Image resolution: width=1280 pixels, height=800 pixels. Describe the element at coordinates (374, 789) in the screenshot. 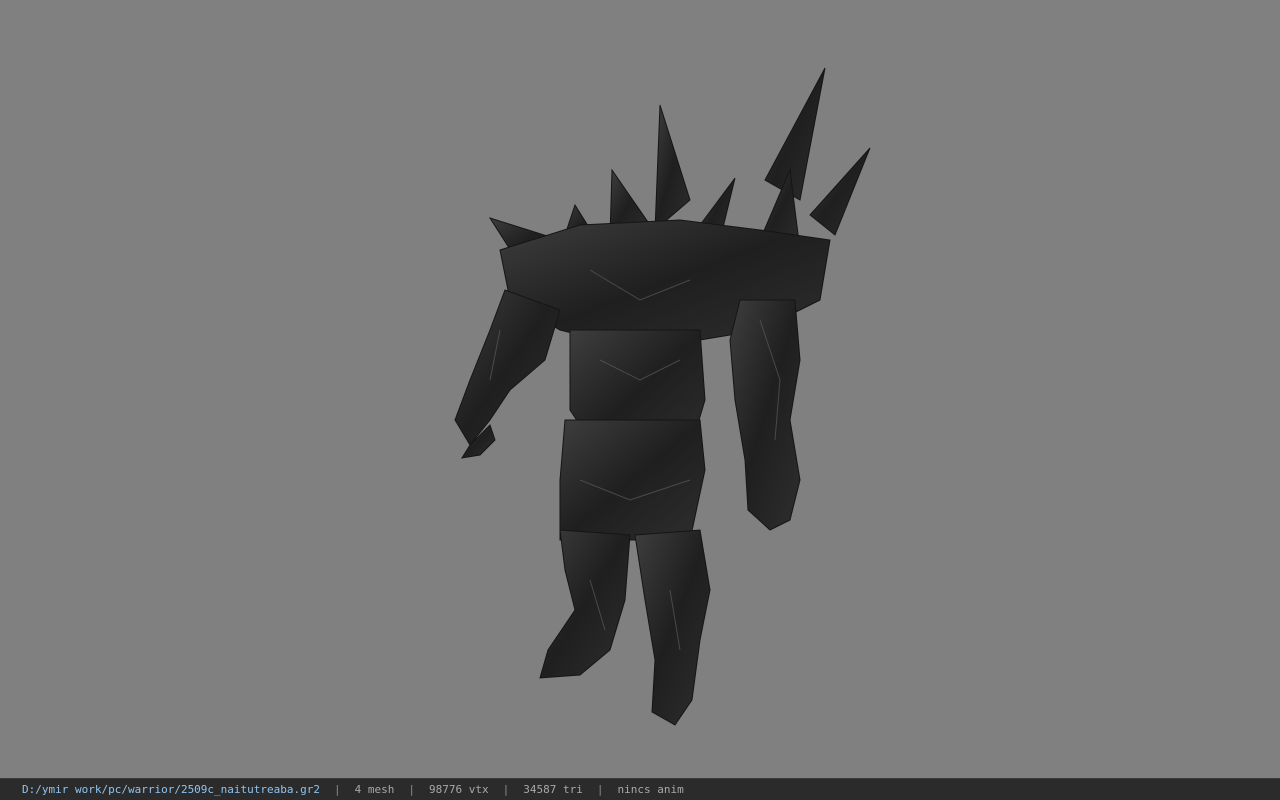

I see `mesh-count: 4 mesh` at that location.